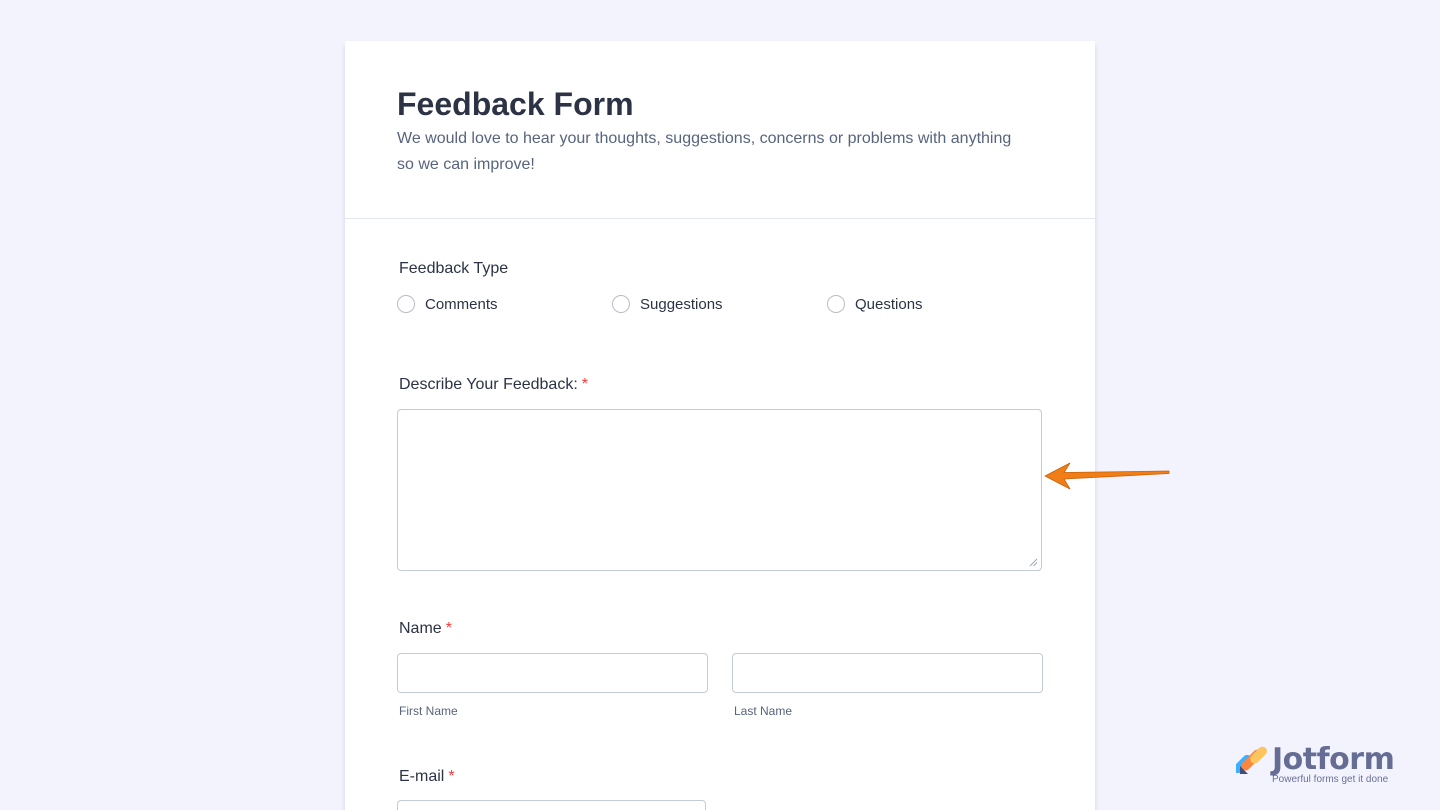 The height and width of the screenshot is (810, 1440). Describe the element at coordinates (488, 384) in the screenshot. I see `describe-feedback-label-text: Describe Your Feedback:` at that location.